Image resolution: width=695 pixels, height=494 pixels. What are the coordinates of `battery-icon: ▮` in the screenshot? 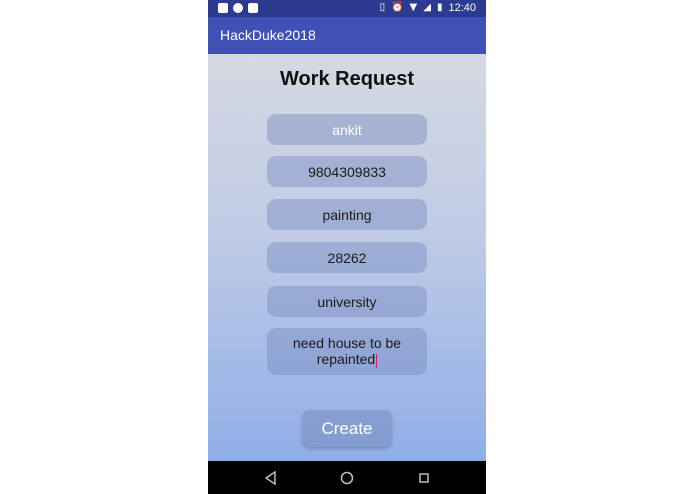 It's located at (439, 7).